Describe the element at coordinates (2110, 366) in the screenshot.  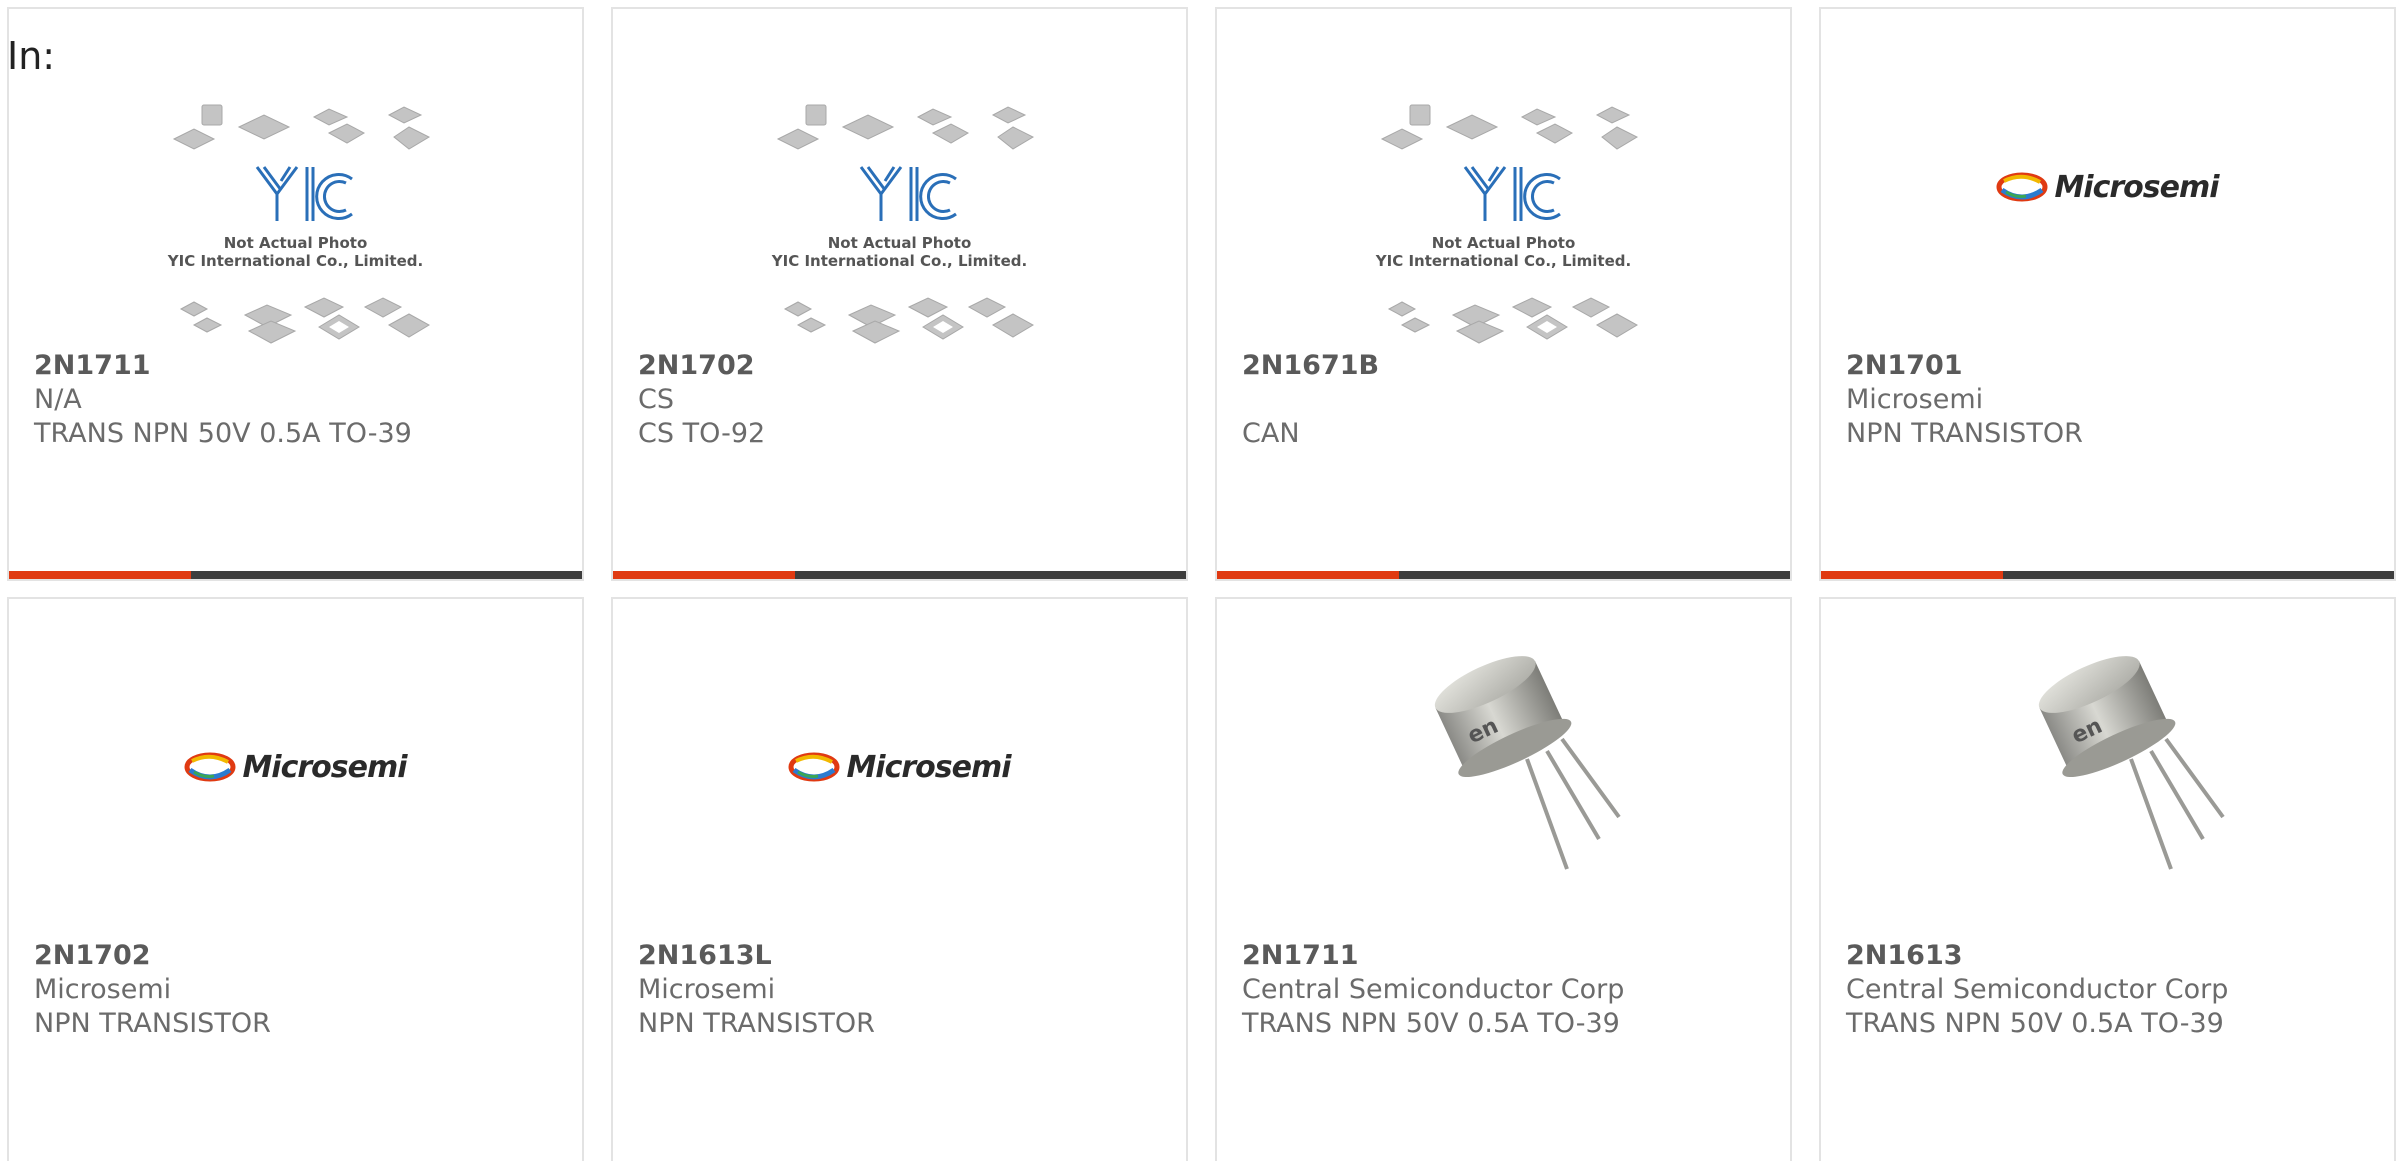
I see `product-part-number: 2N1701` at that location.